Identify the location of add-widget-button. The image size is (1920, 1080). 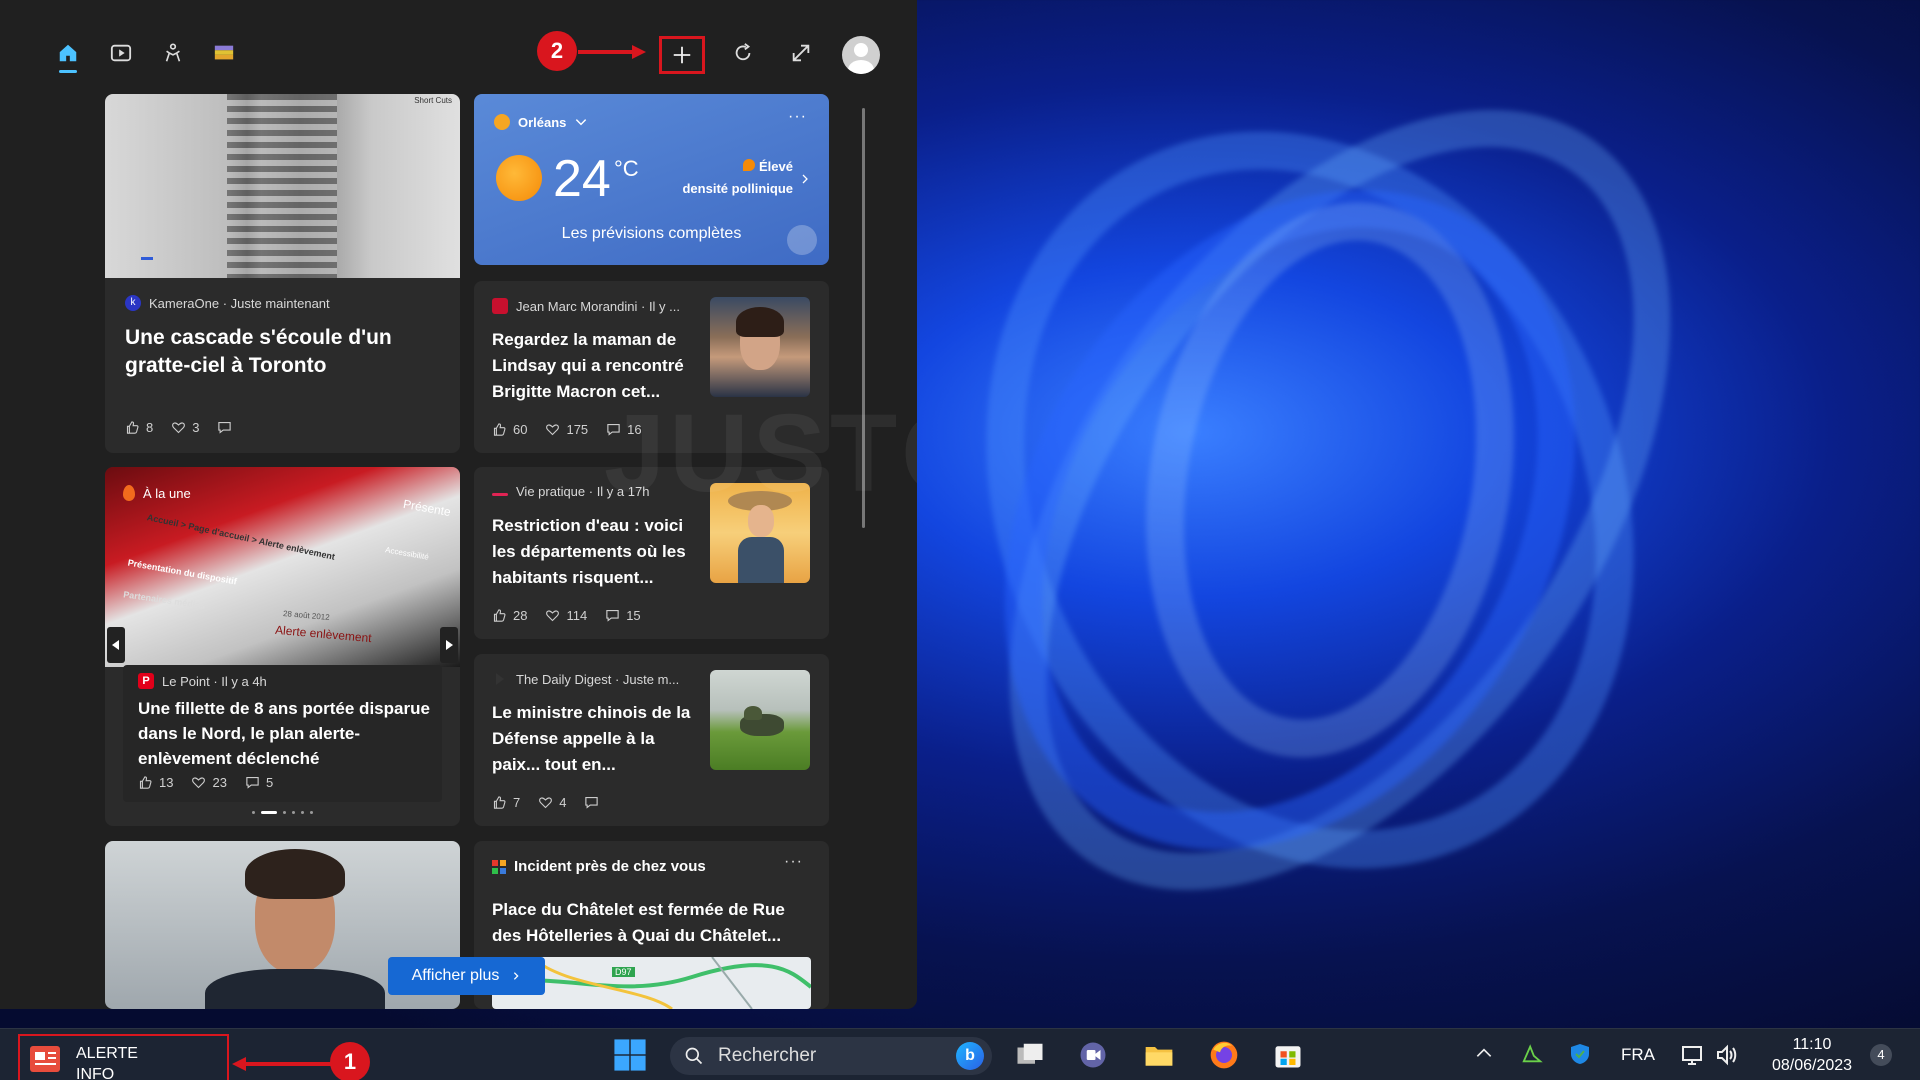
(682, 55).